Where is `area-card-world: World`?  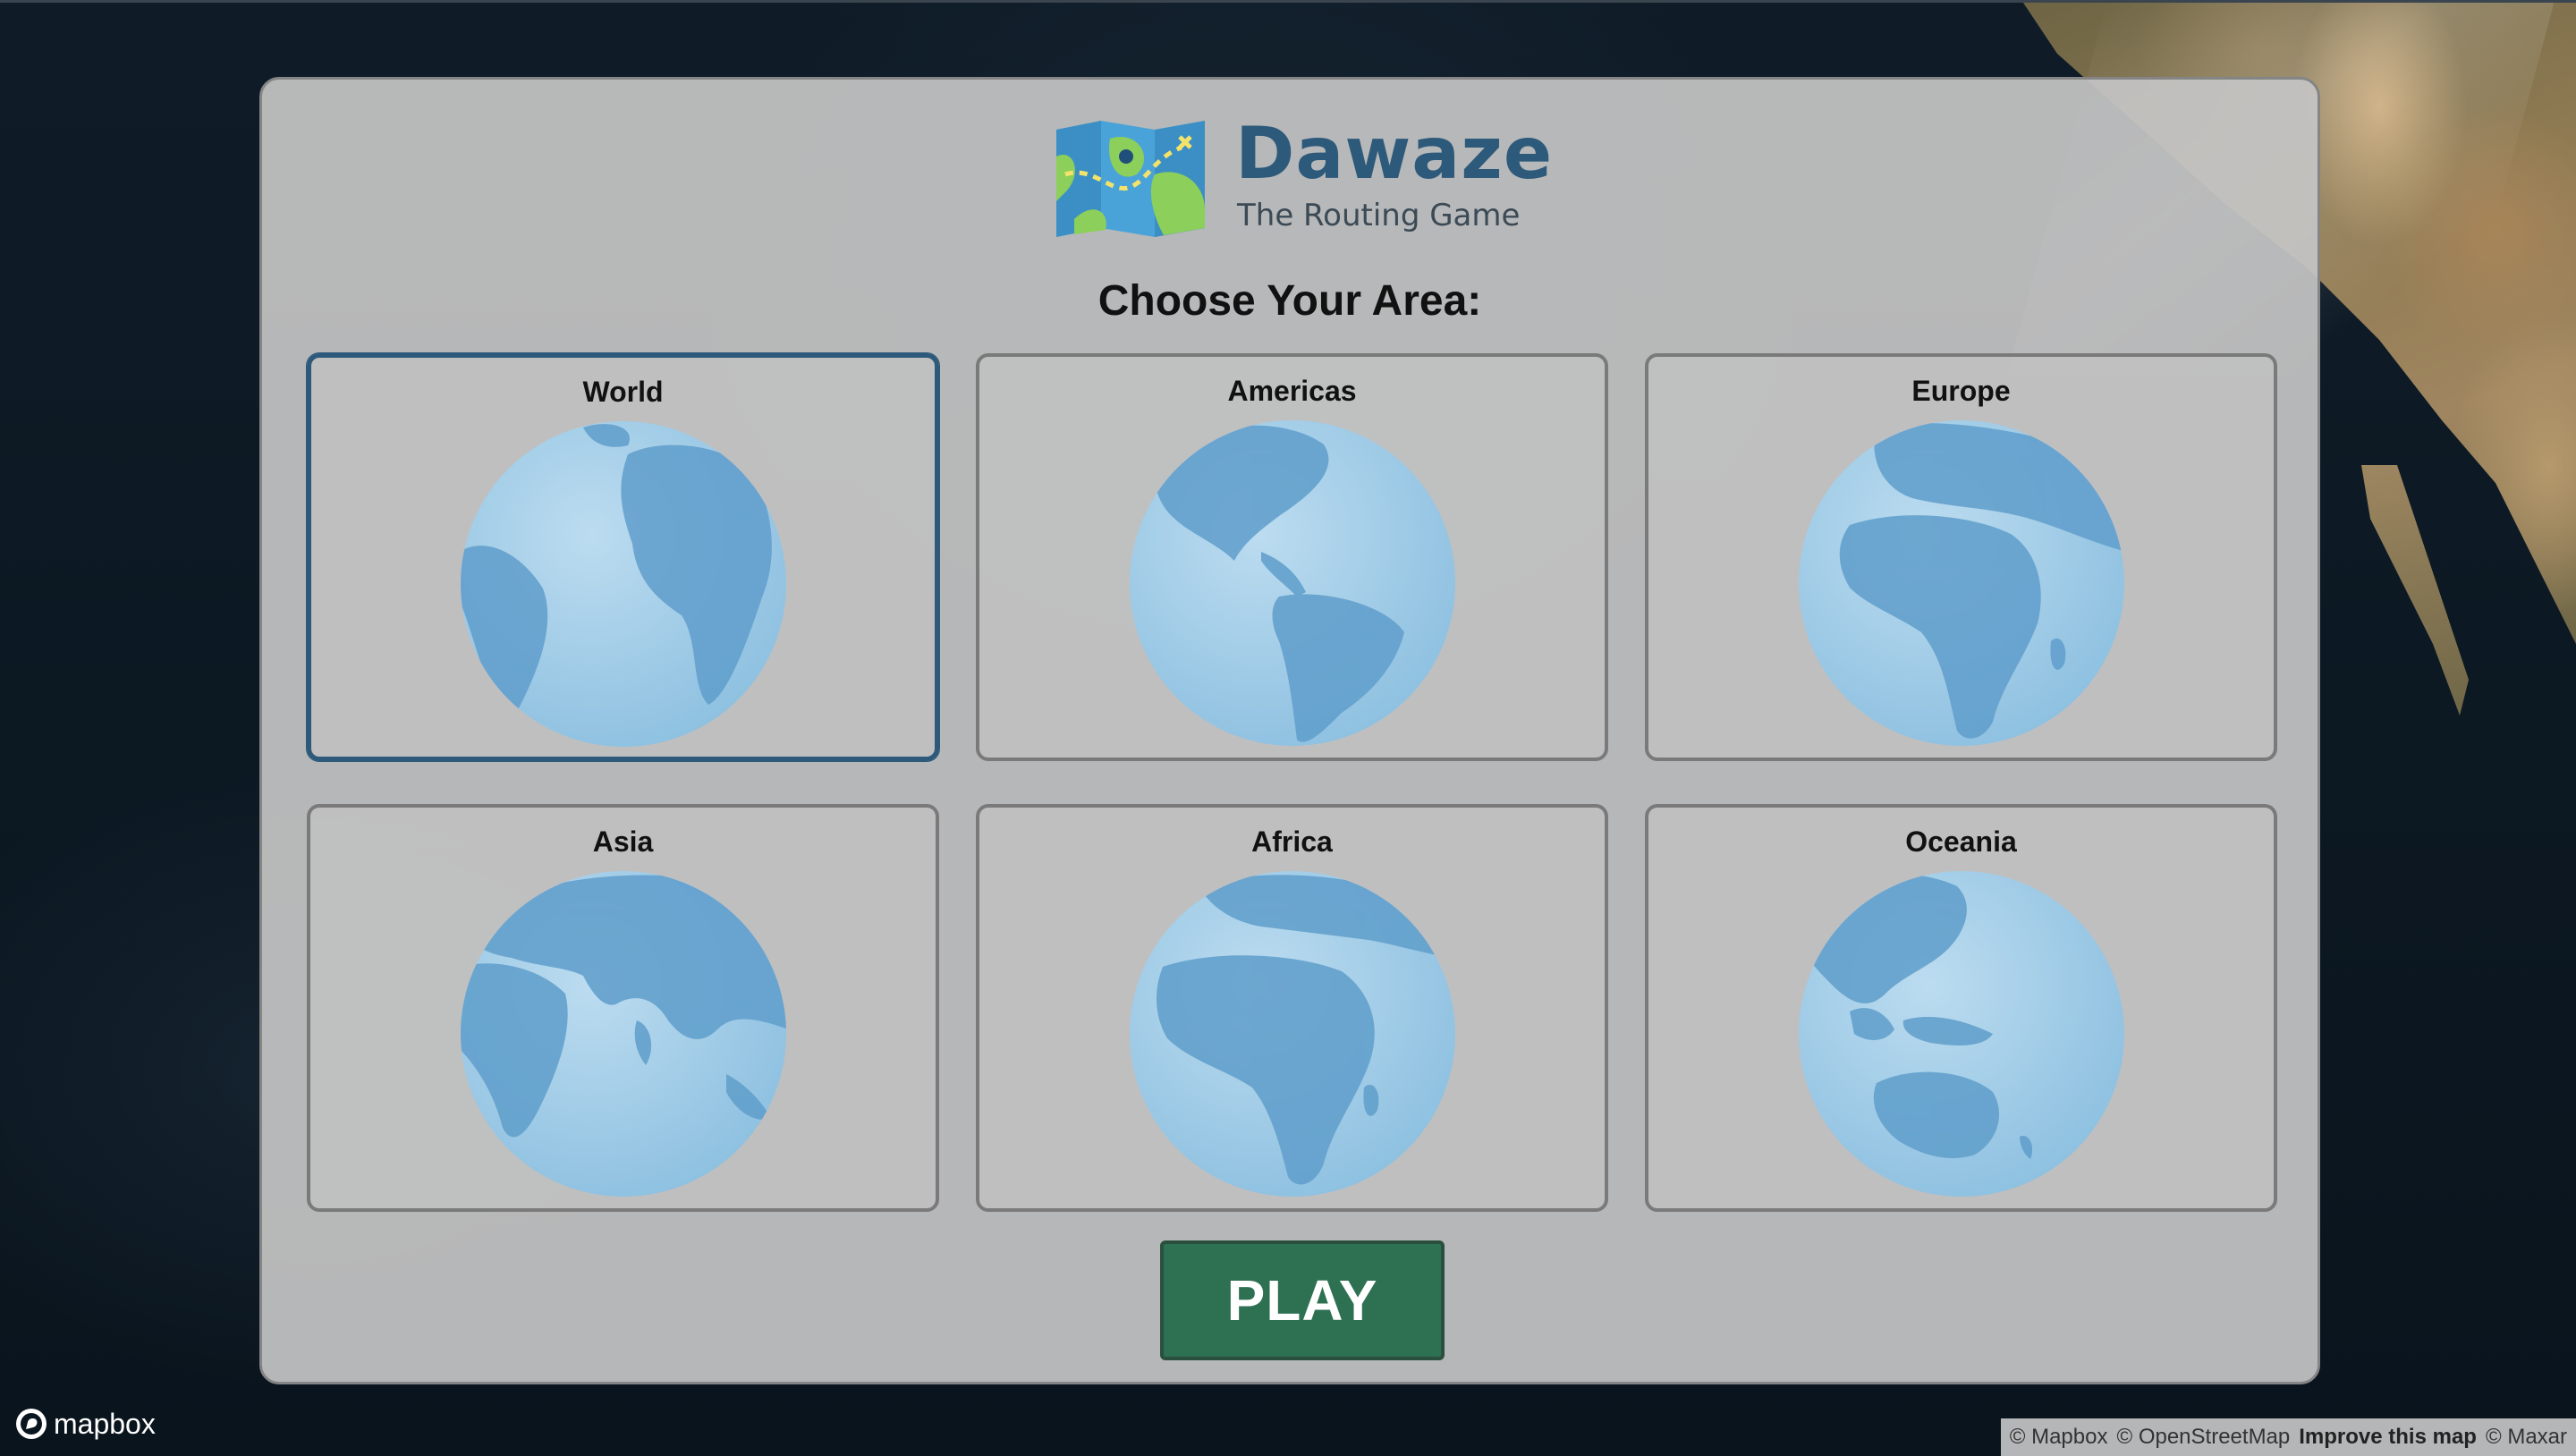
area-card-world: World is located at coordinates (623, 557).